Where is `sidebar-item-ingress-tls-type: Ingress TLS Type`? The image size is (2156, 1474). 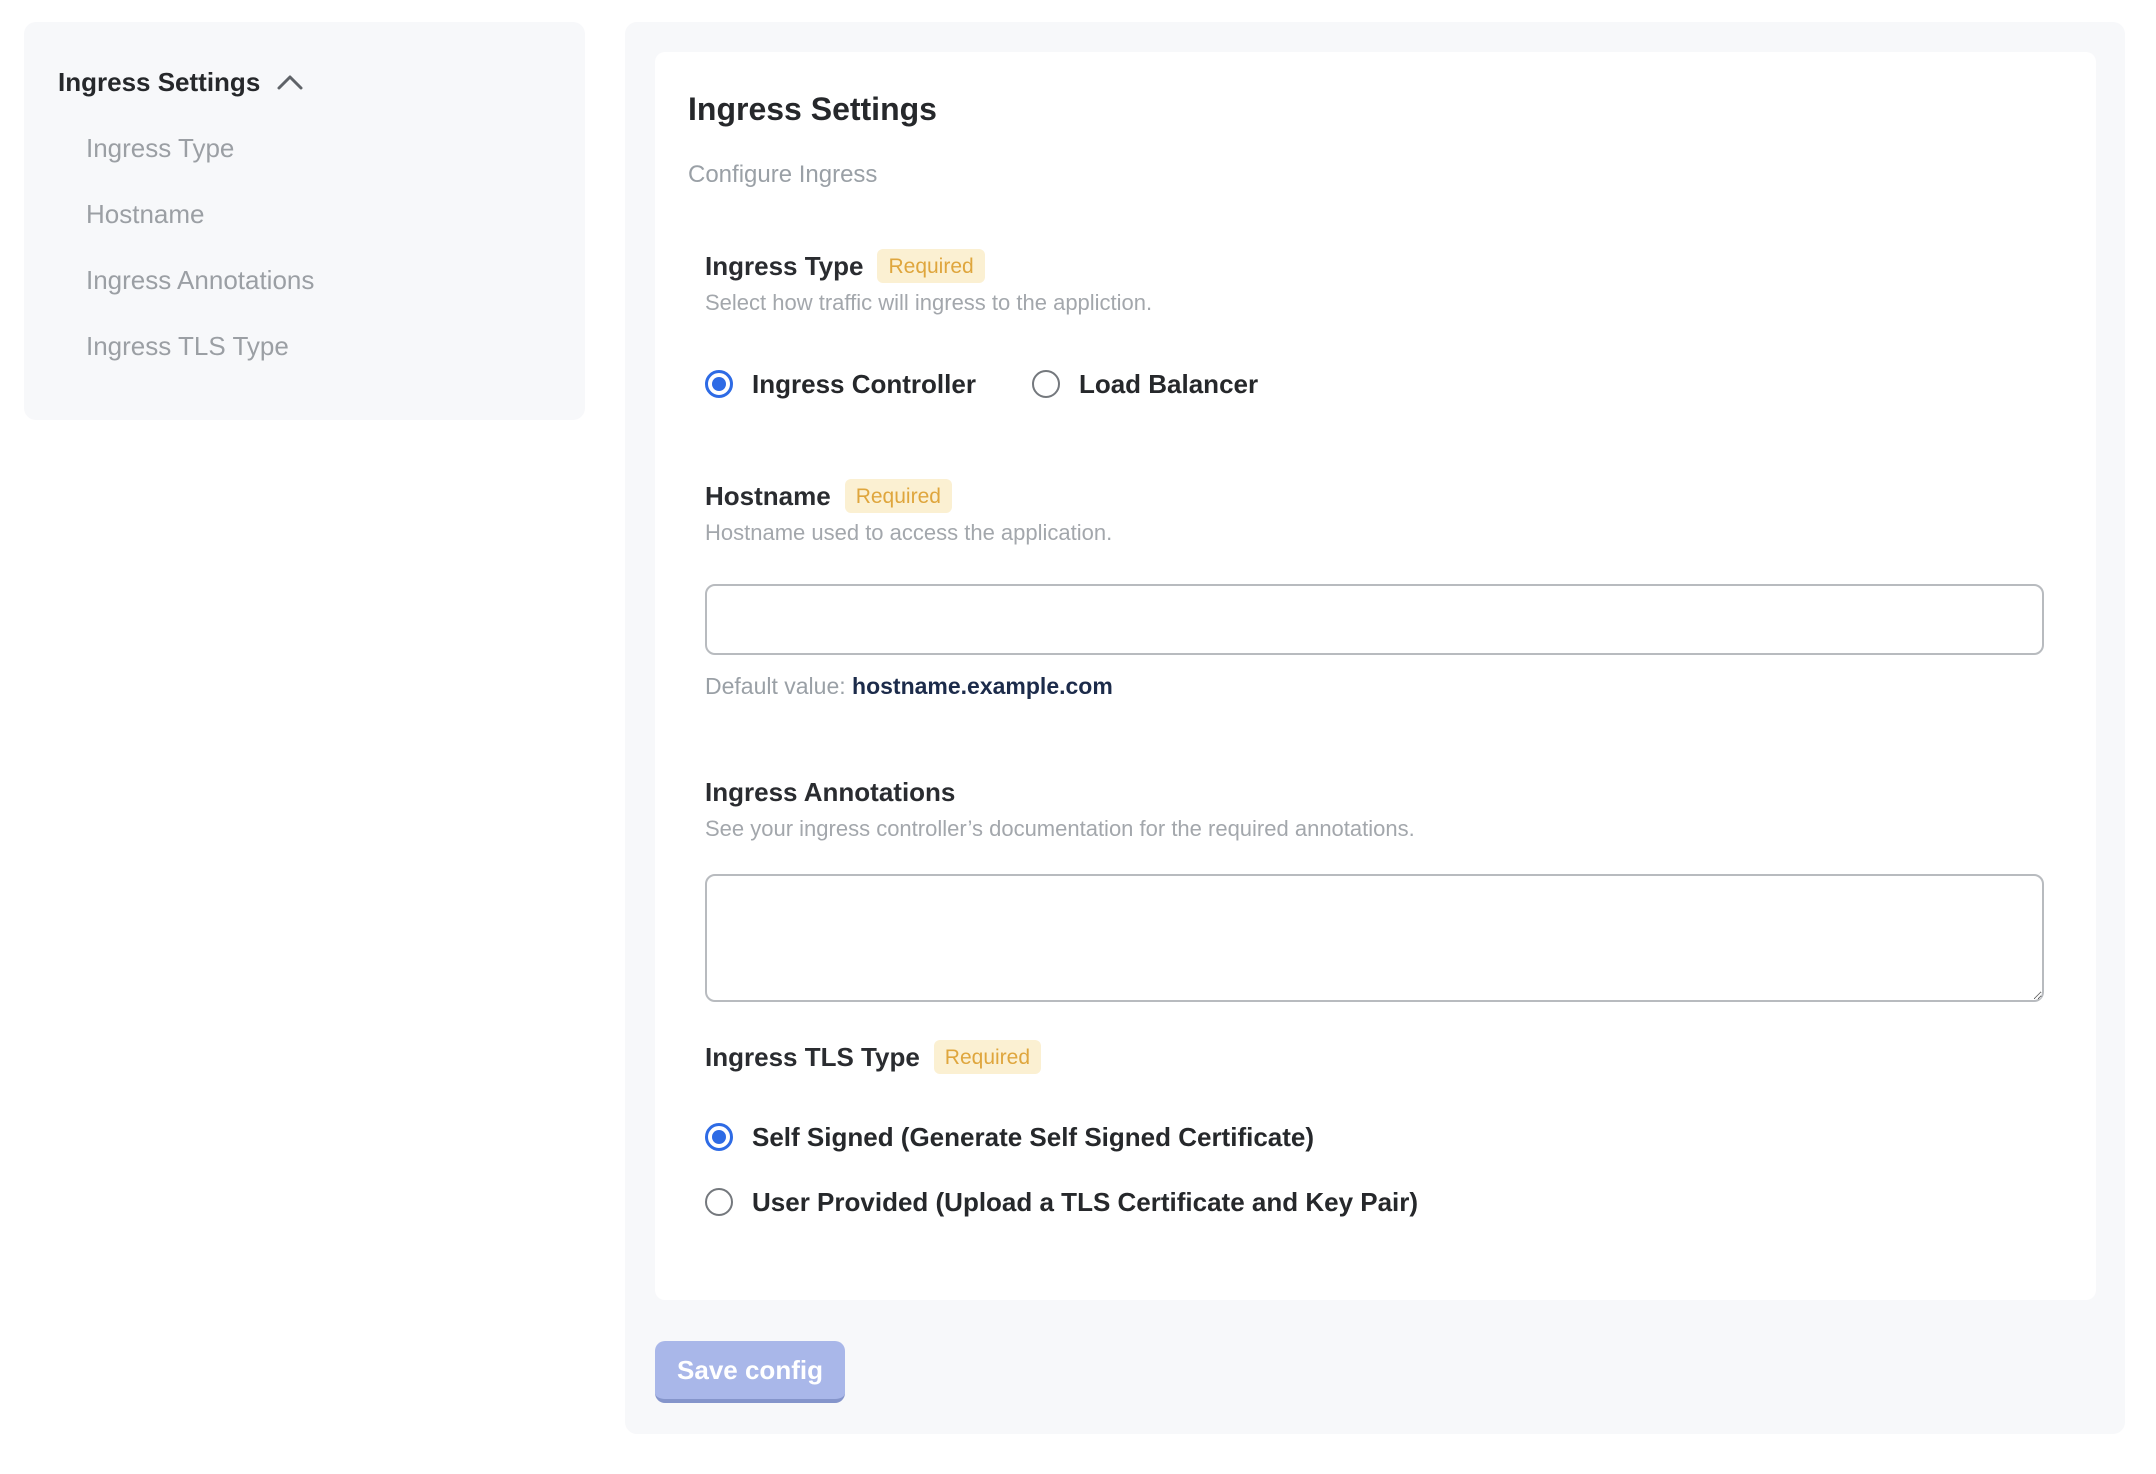
sidebar-item-ingress-tls-type: Ingress TLS Type is located at coordinates (320, 346).